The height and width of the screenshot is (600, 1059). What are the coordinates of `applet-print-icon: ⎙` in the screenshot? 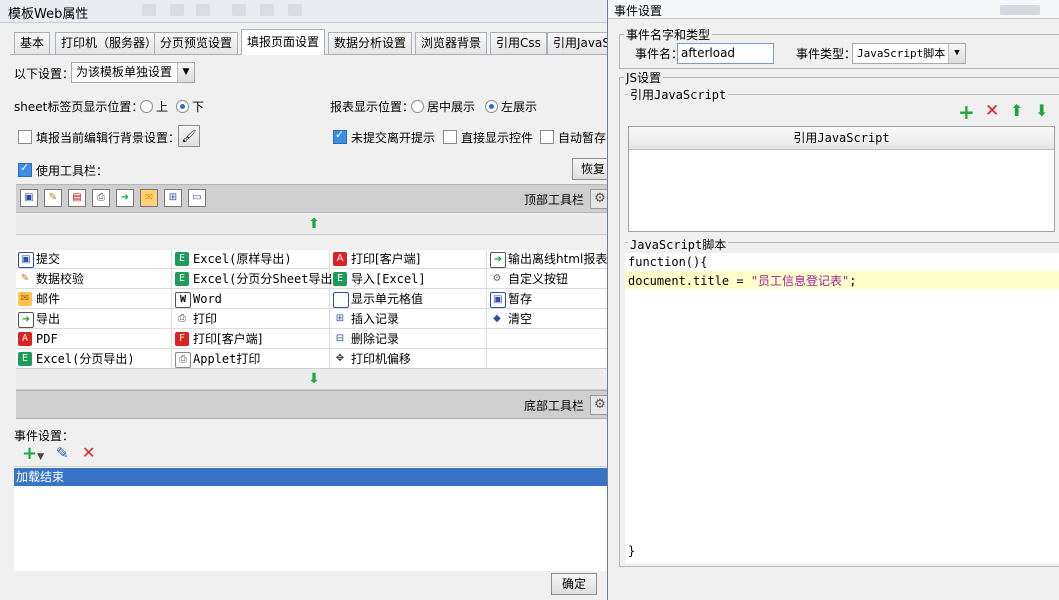 It's located at (183, 360).